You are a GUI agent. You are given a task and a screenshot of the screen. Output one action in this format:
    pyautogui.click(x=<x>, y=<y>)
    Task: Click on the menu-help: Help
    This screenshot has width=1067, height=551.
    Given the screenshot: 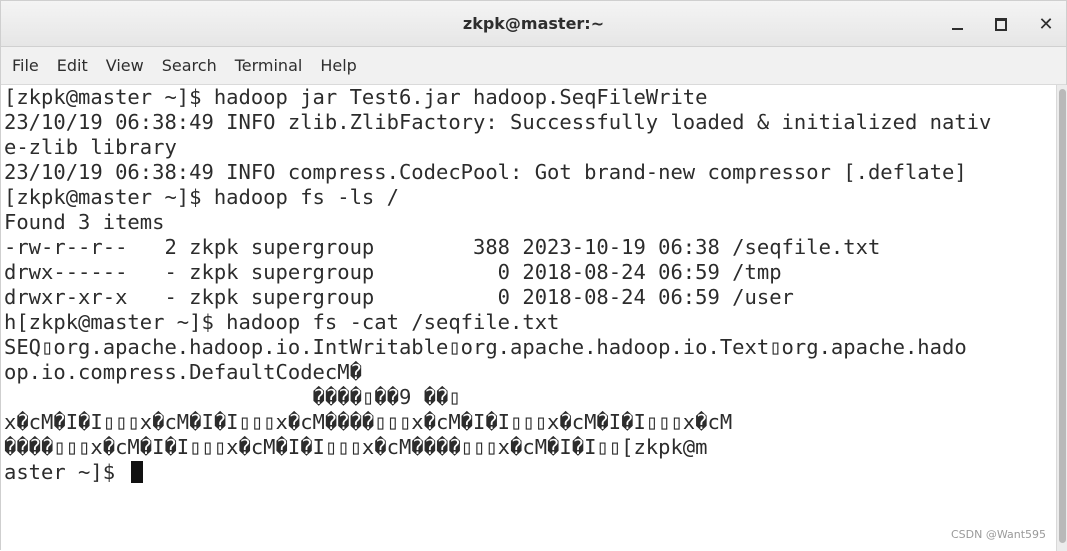 What is the action you would take?
    pyautogui.click(x=338, y=65)
    